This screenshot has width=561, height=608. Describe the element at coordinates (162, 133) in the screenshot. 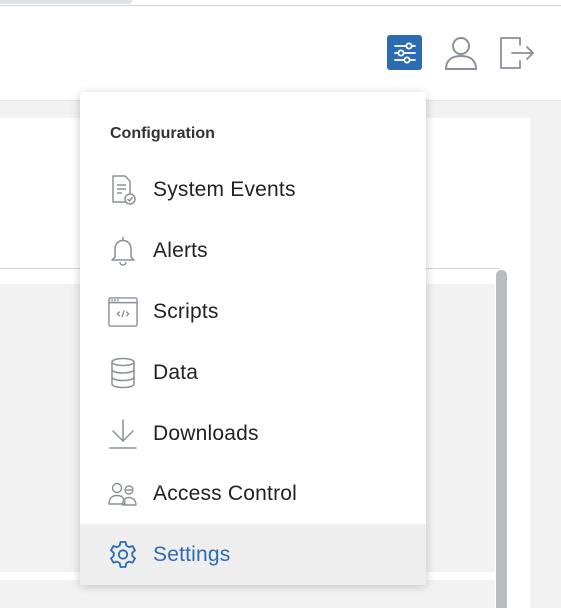

I see `menu-heading: Configuration` at that location.